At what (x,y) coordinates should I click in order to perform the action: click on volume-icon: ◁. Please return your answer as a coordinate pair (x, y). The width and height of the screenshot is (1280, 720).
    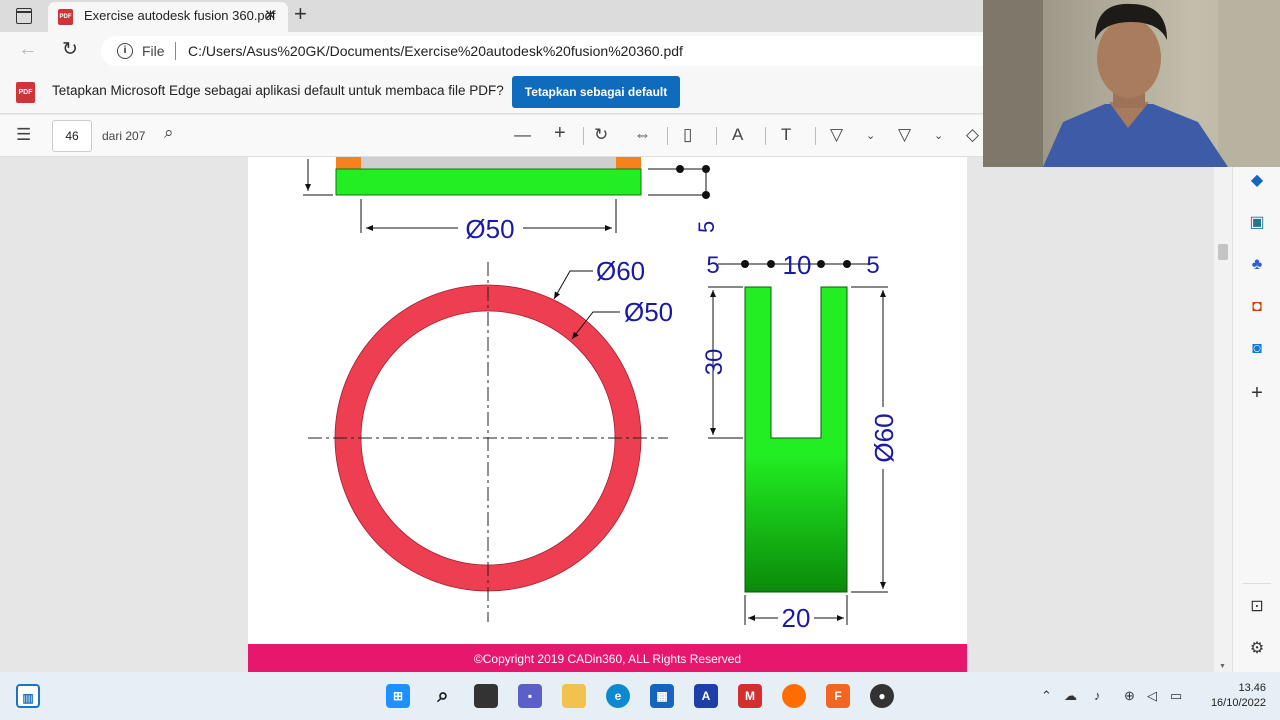
    Looking at the image, I should click on (1152, 696).